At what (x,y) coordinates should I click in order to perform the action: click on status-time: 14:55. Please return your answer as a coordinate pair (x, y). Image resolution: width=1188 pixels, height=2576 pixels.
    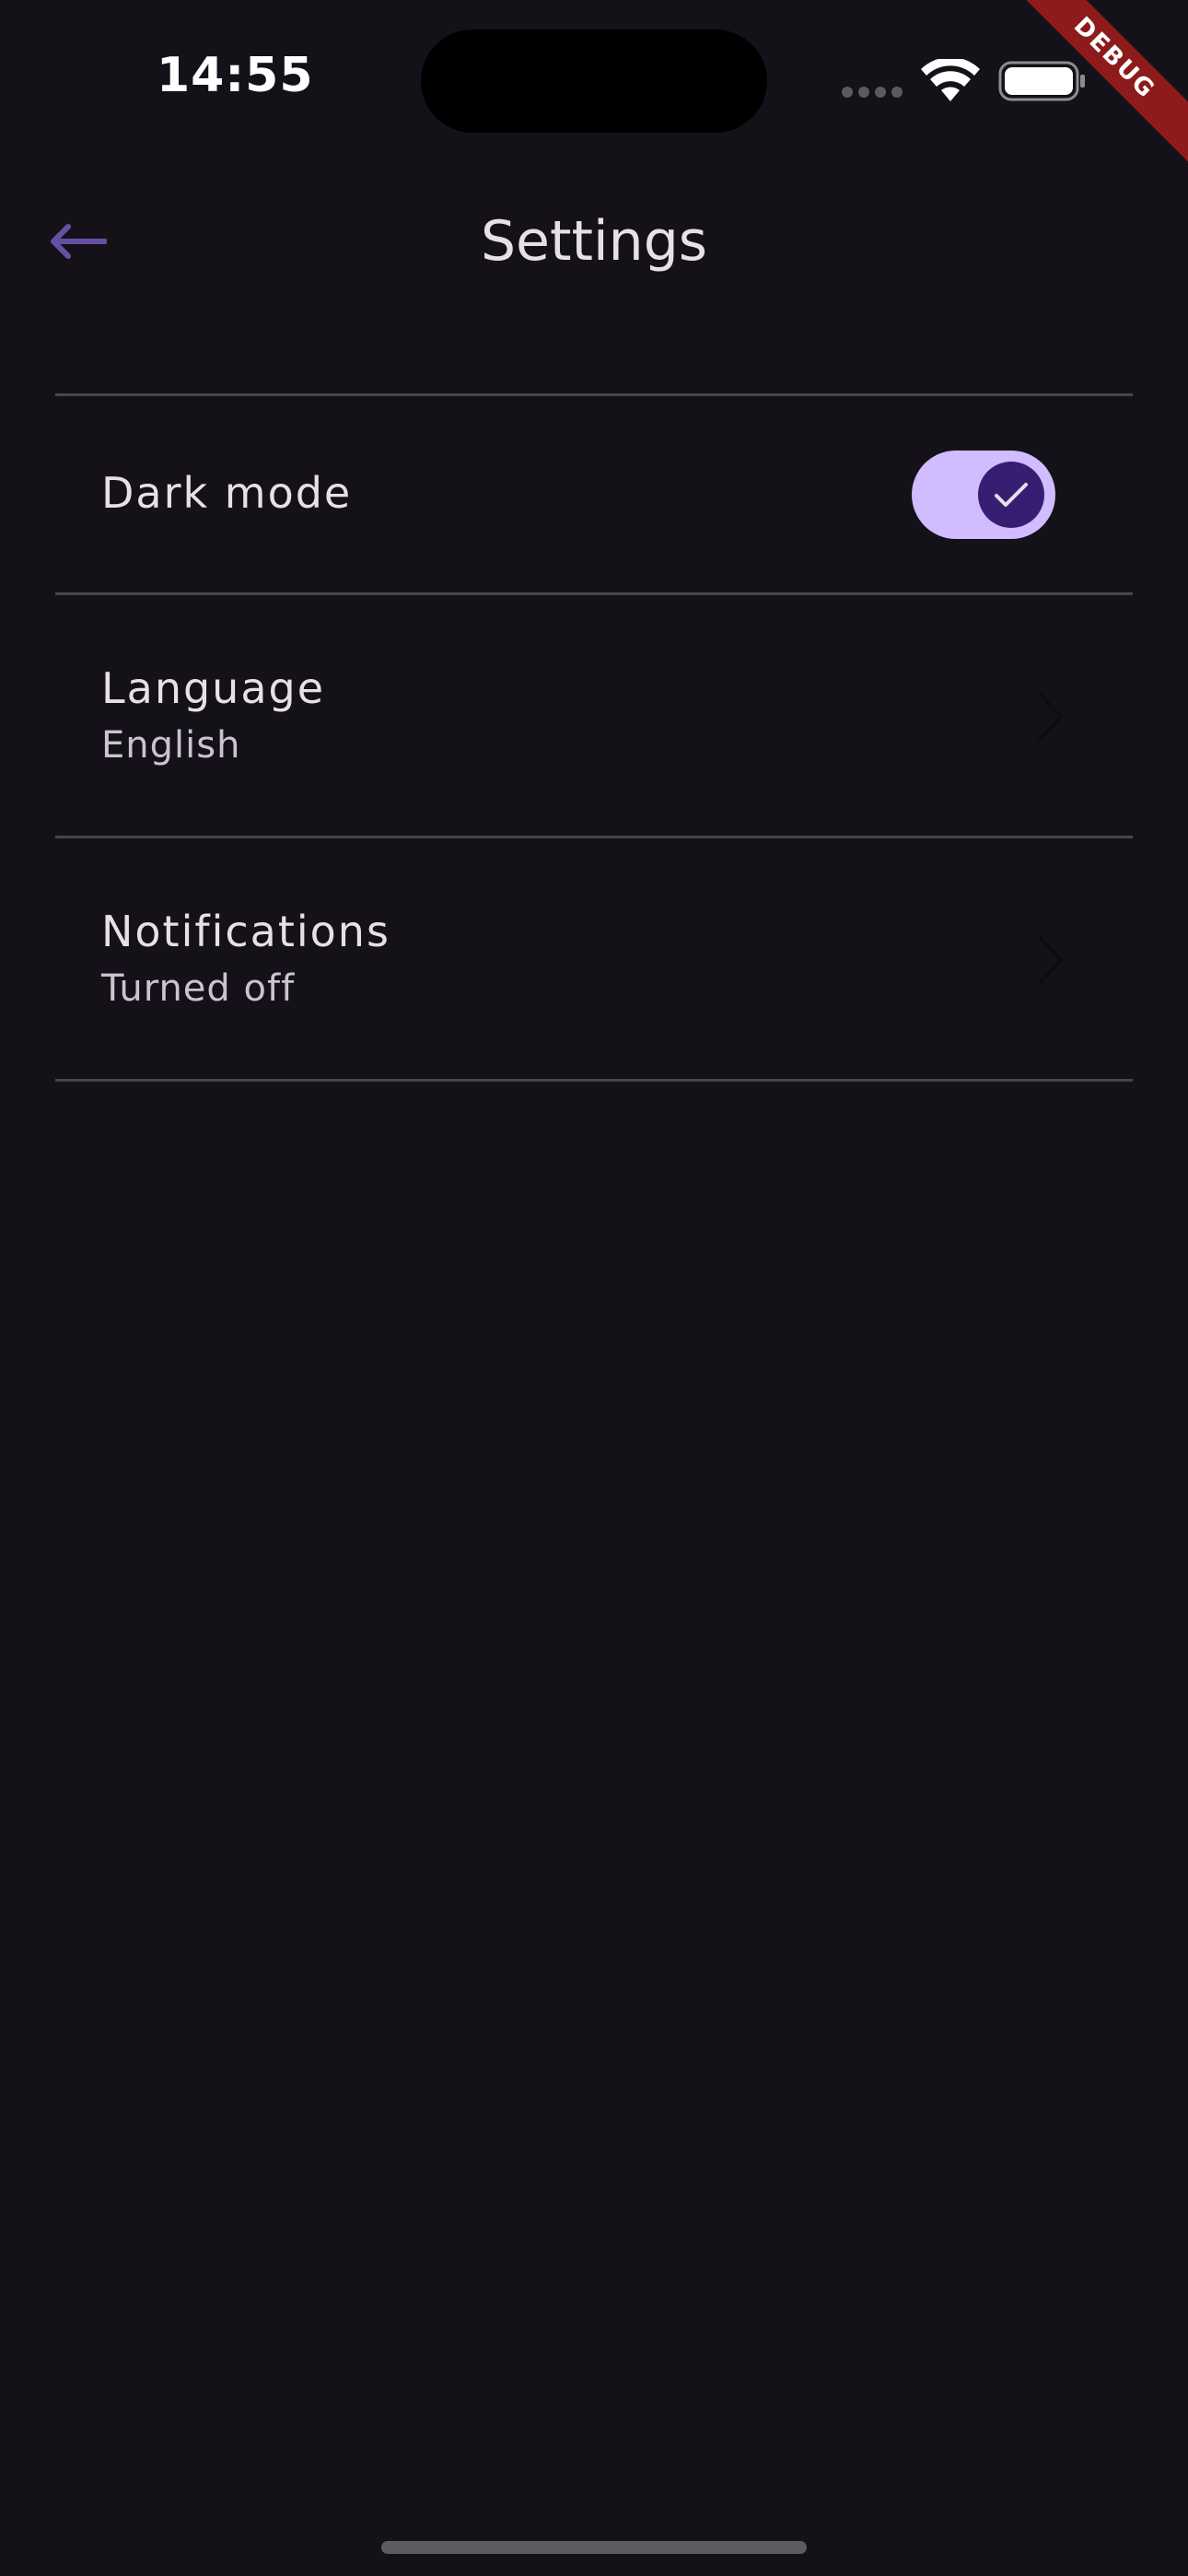
    Looking at the image, I should click on (235, 75).